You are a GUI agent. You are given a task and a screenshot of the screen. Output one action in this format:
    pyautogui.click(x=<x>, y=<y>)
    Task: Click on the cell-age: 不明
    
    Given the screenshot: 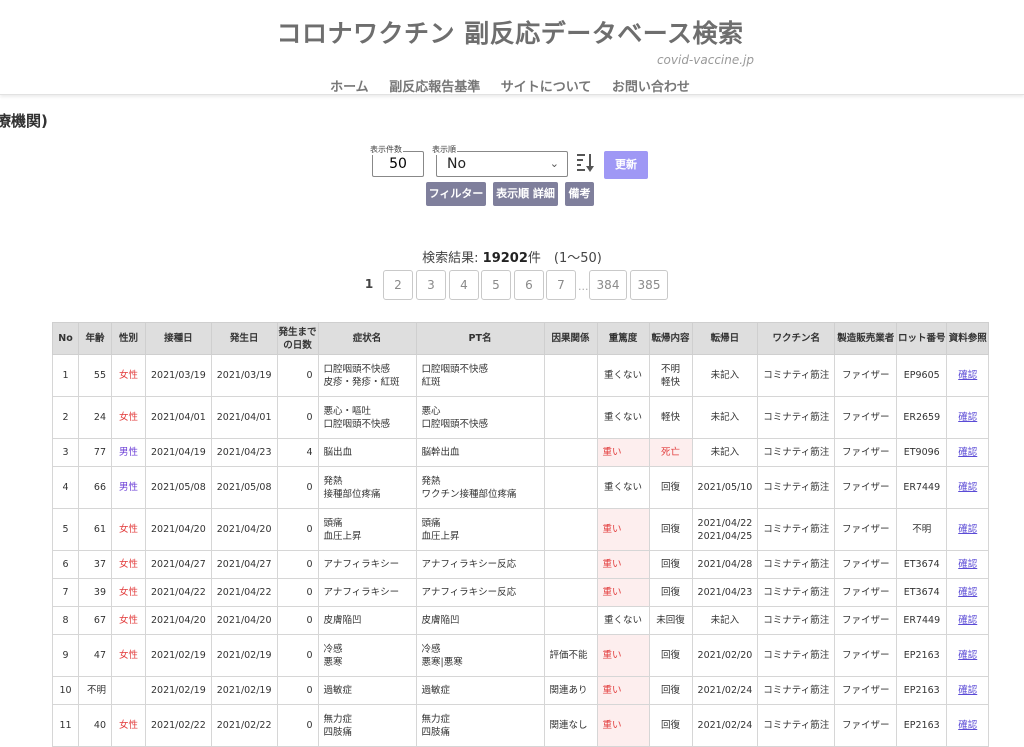 What is the action you would take?
    pyautogui.click(x=95, y=690)
    